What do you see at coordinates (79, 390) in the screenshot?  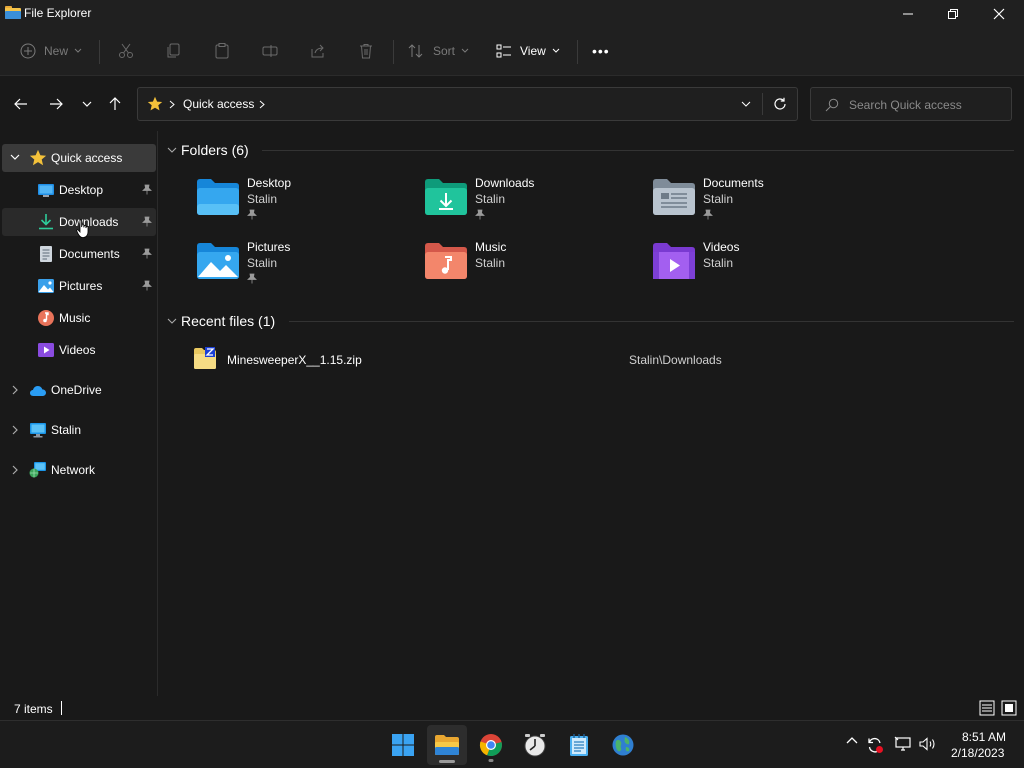 I see `nav-onedrive: OneDrive` at bounding box center [79, 390].